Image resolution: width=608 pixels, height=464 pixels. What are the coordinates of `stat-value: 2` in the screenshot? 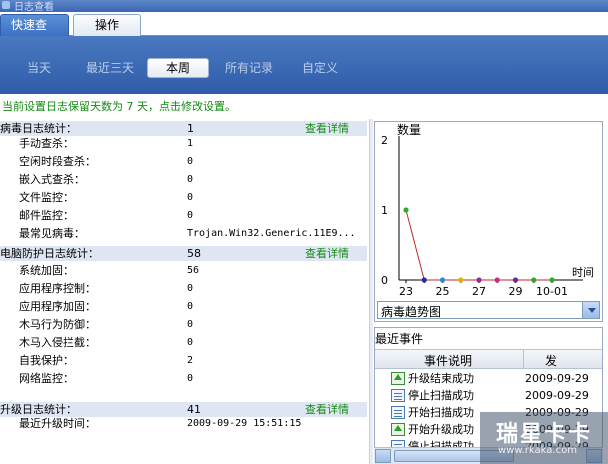 It's located at (190, 360).